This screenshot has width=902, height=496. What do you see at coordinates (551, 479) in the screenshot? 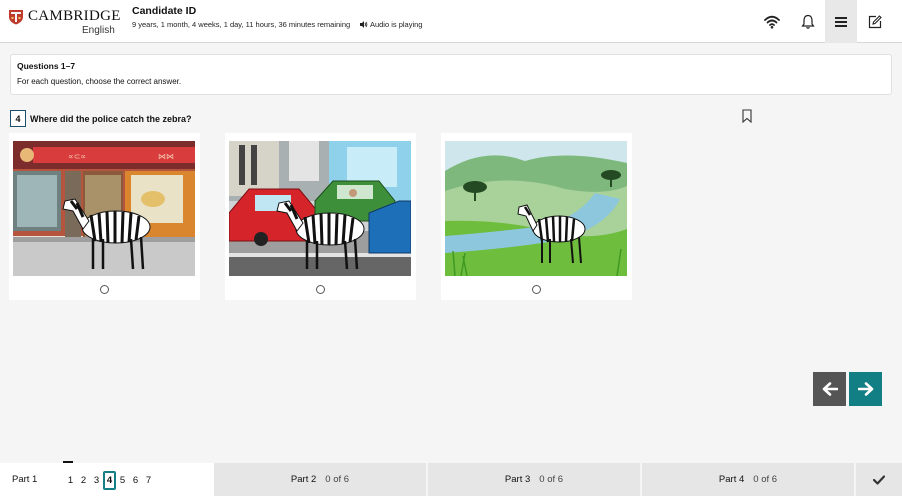
I see `part-3-count: 0 of 6` at bounding box center [551, 479].